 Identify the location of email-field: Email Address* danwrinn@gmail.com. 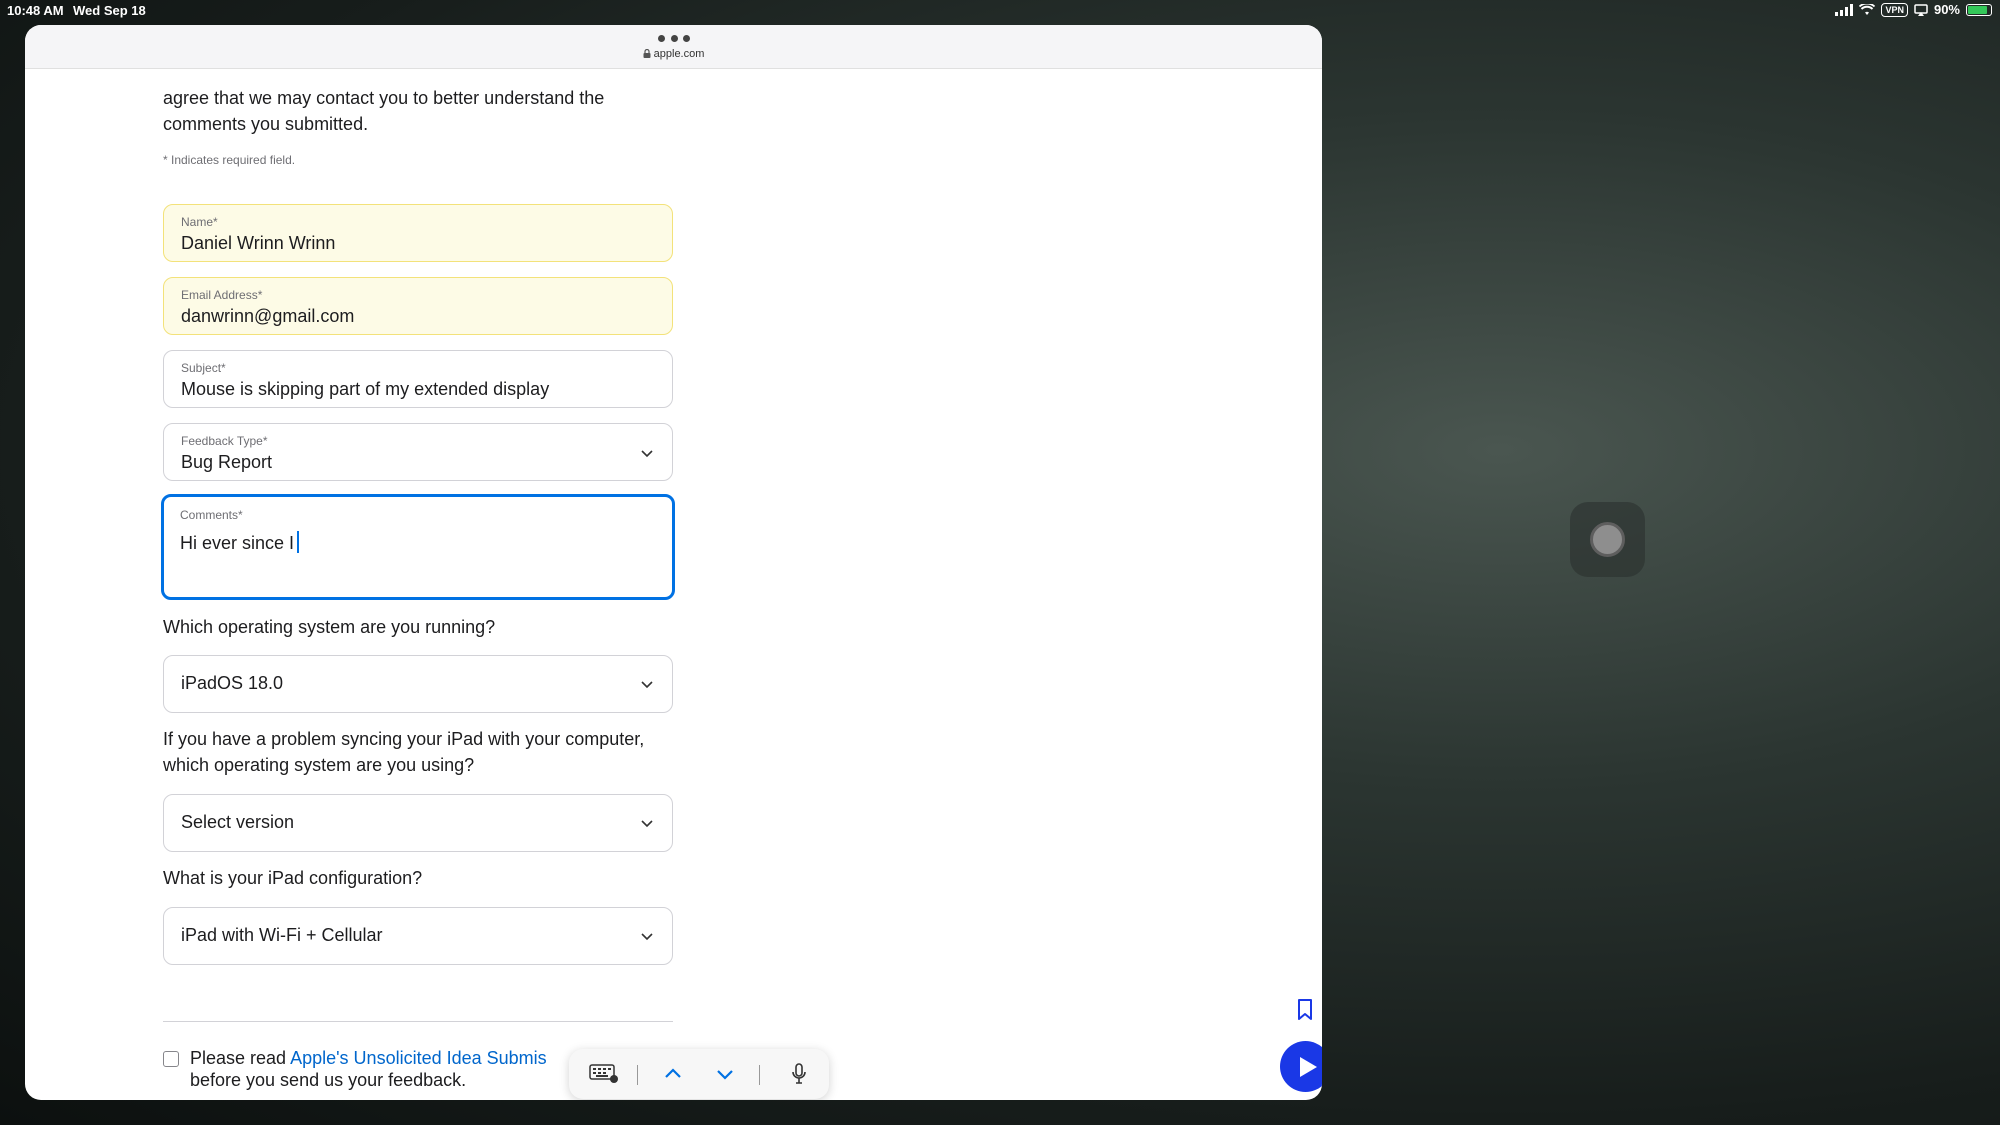
(418, 306).